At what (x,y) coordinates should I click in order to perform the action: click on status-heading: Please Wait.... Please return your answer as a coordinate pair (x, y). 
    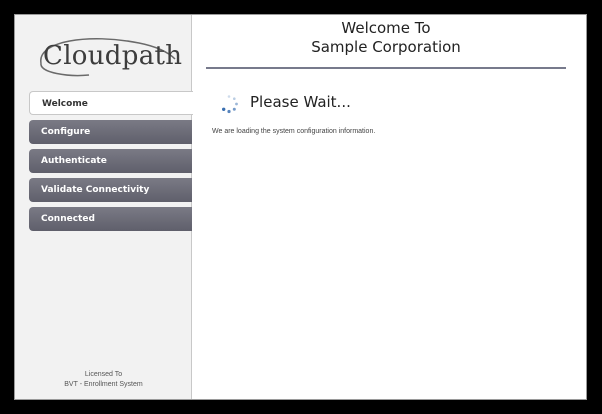
    Looking at the image, I should click on (300, 102).